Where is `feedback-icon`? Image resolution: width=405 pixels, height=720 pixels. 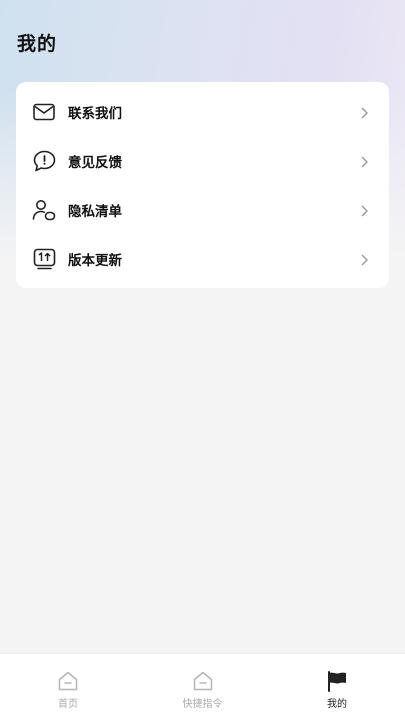 feedback-icon is located at coordinates (44, 161).